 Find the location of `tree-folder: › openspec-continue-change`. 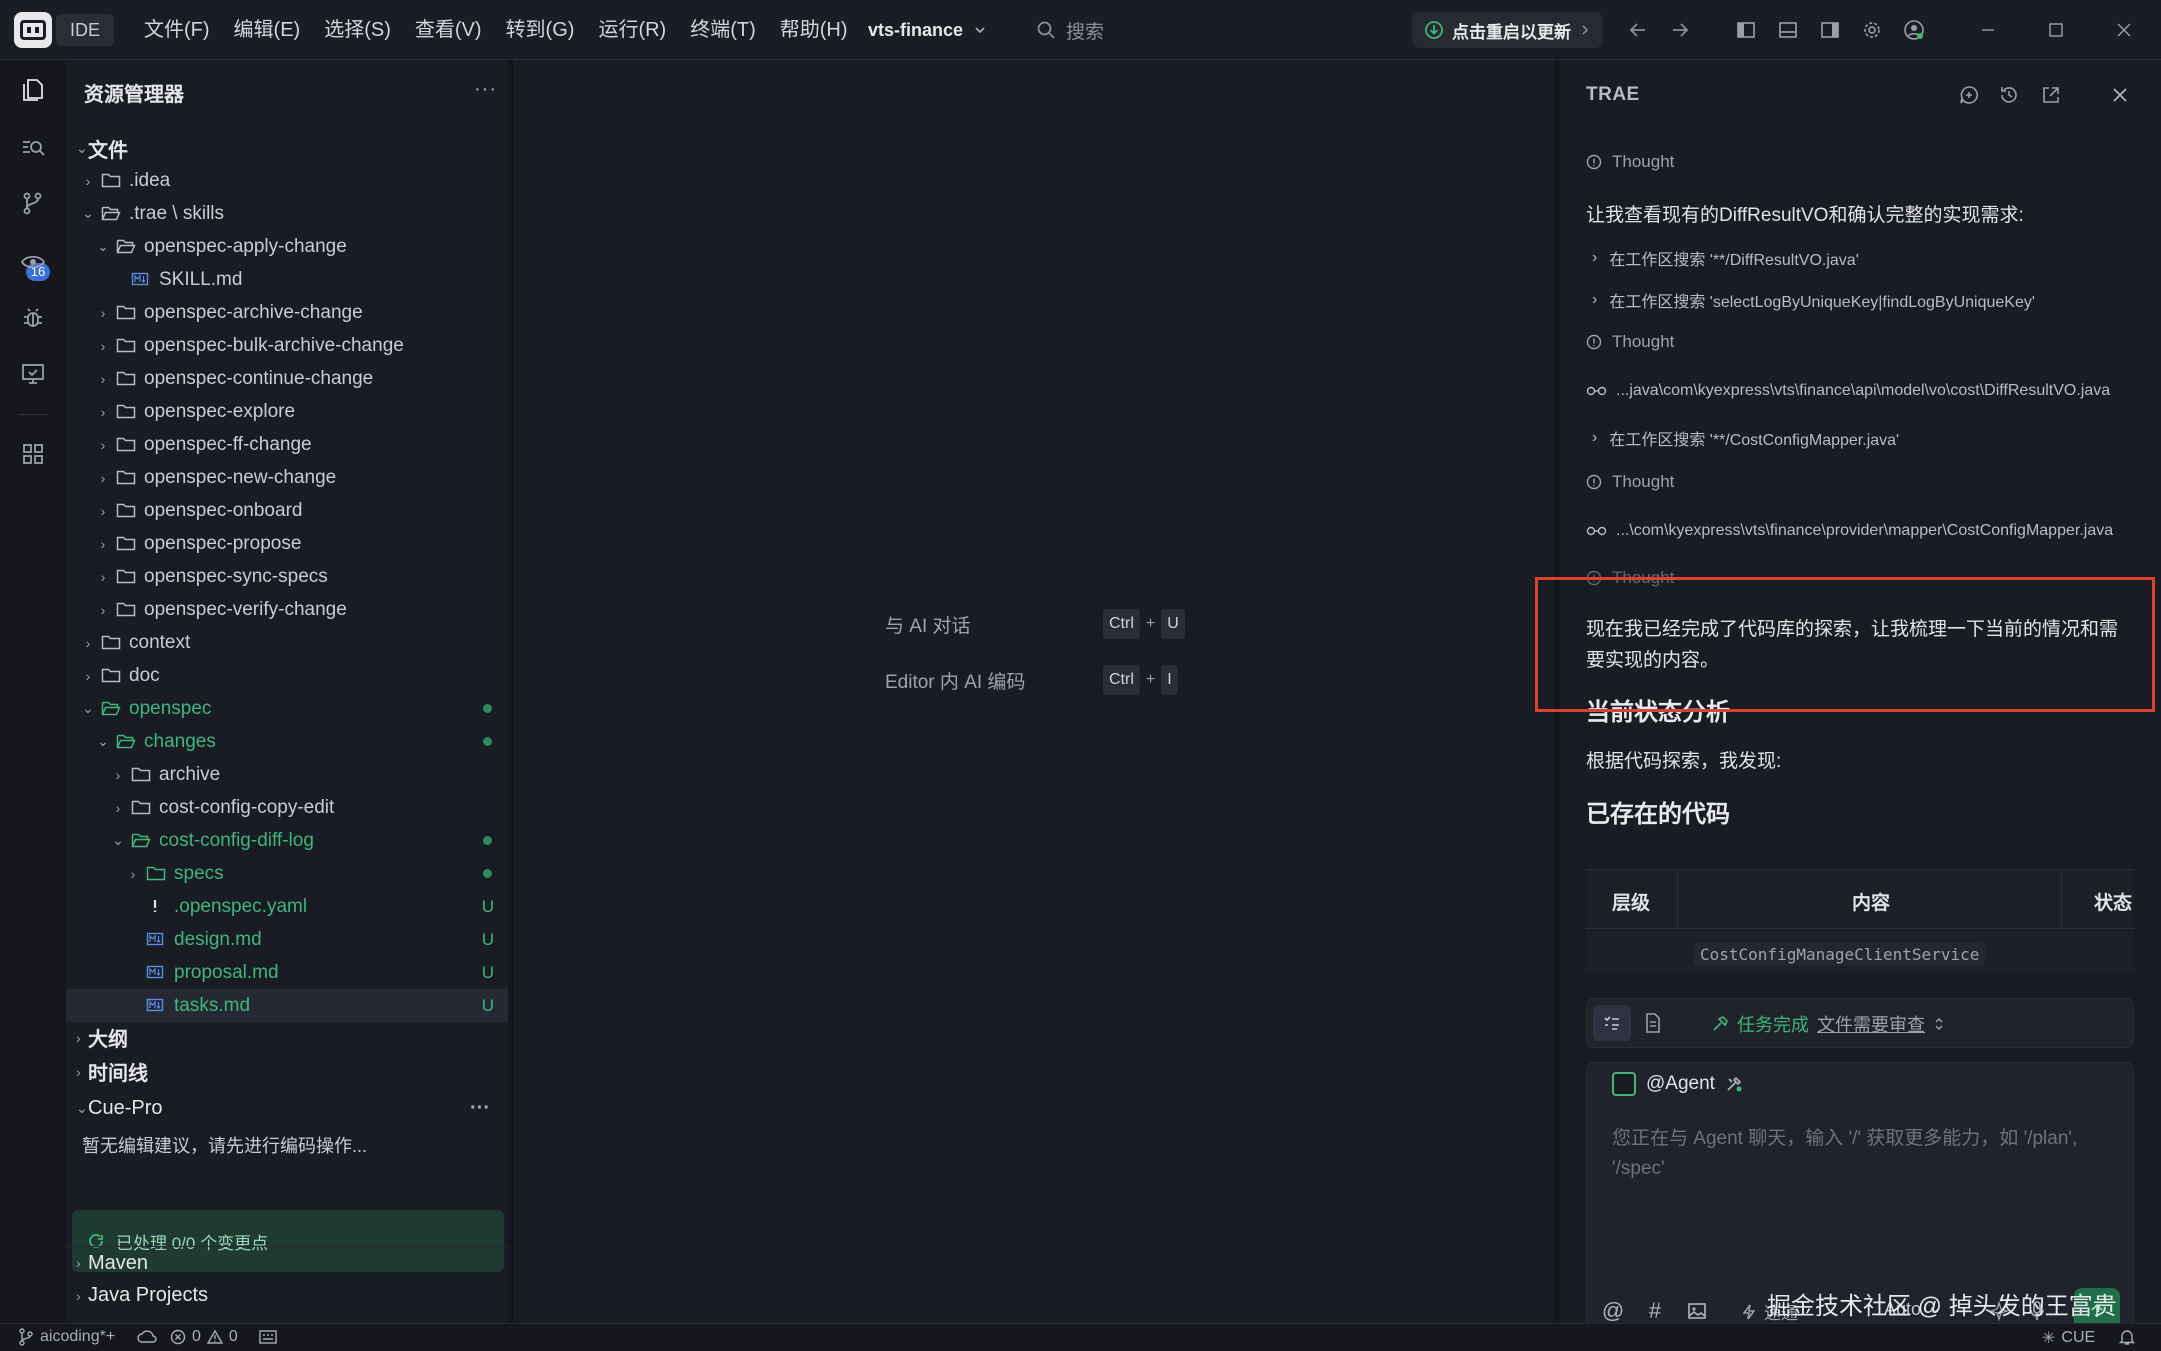

tree-folder: › openspec-continue-change is located at coordinates (287, 378).